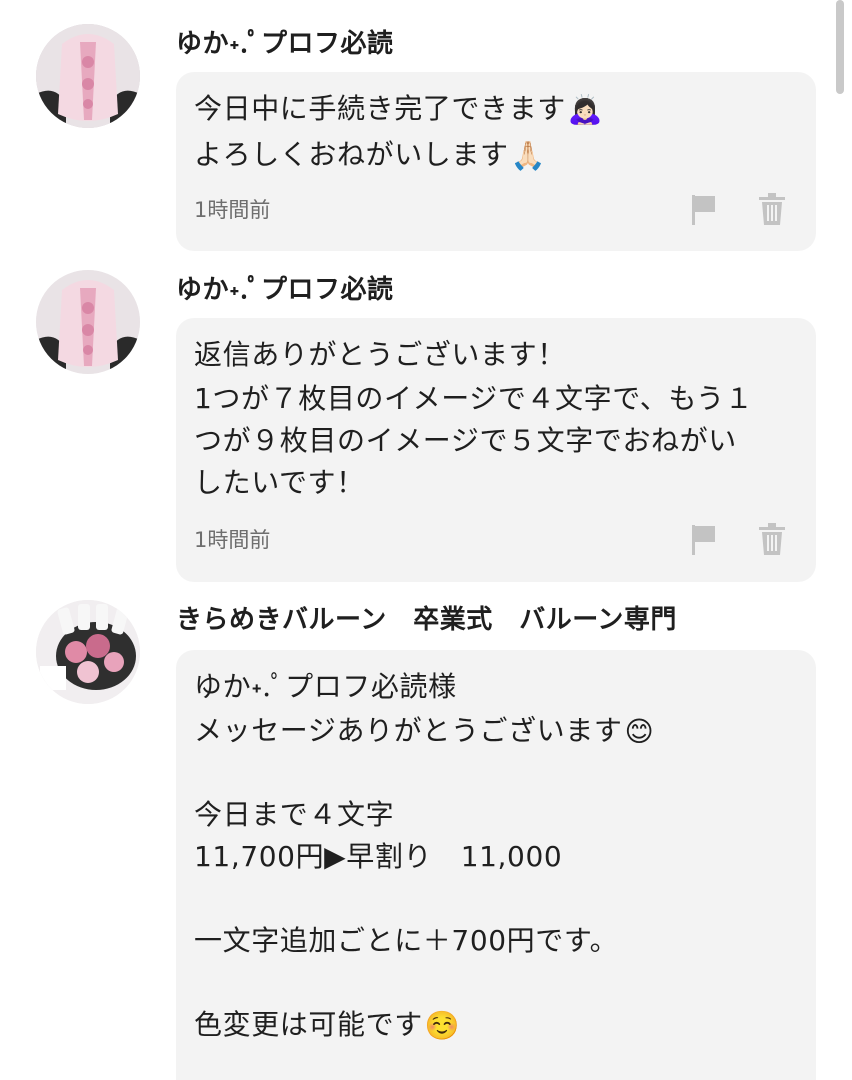 The image size is (852, 1080). I want to click on comment-text-line: 11,700円▶早割り 11,000, so click(378, 856).